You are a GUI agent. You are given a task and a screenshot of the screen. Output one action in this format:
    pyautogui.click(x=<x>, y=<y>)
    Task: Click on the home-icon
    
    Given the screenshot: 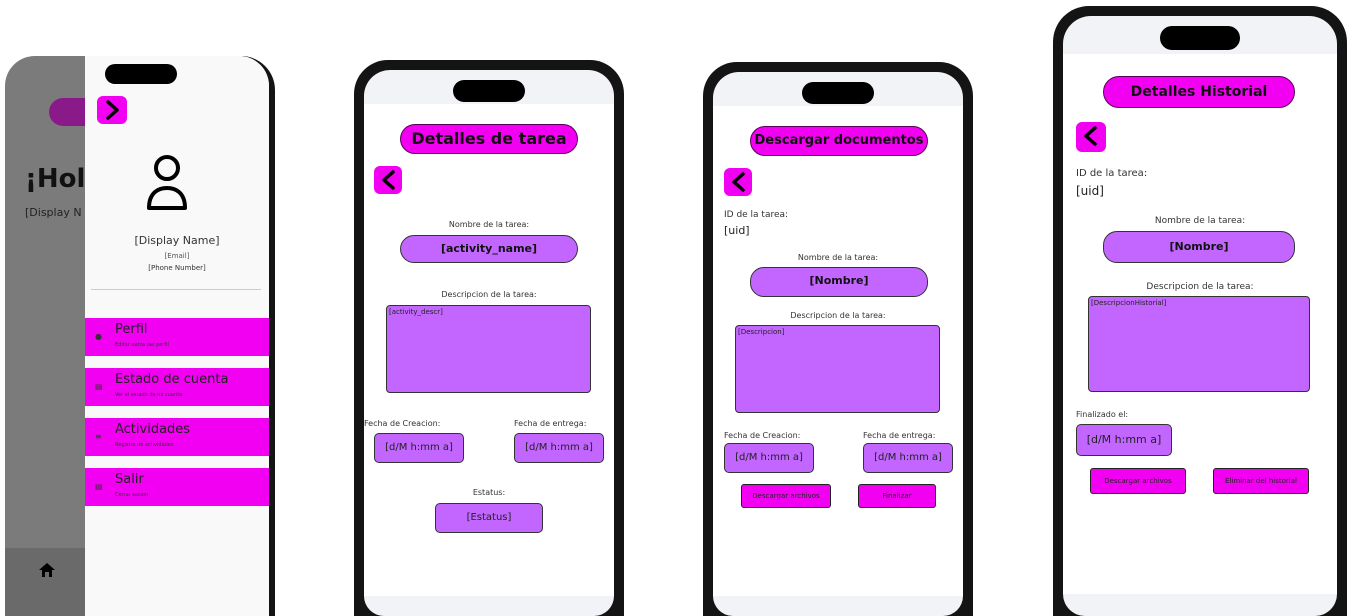 What is the action you would take?
    pyautogui.click(x=47, y=571)
    